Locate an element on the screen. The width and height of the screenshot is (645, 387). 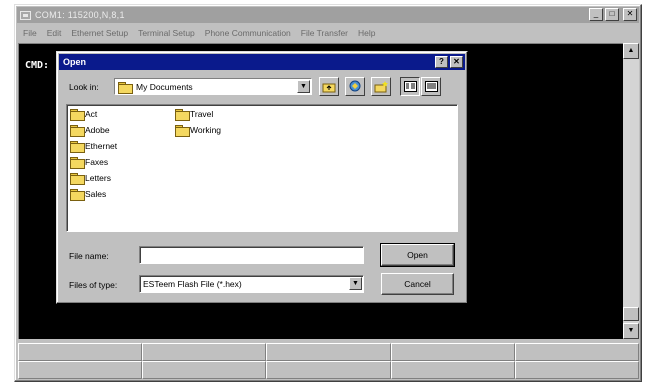
help-button: ? is located at coordinates (441, 62).